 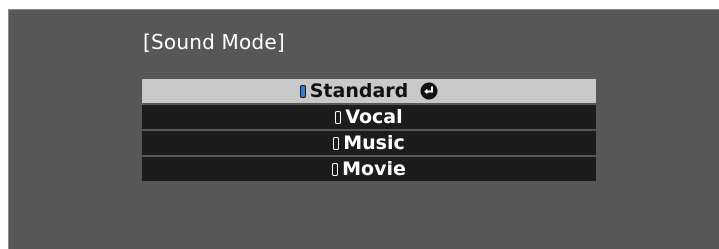 I want to click on menu-item-label: Standard, so click(x=359, y=91).